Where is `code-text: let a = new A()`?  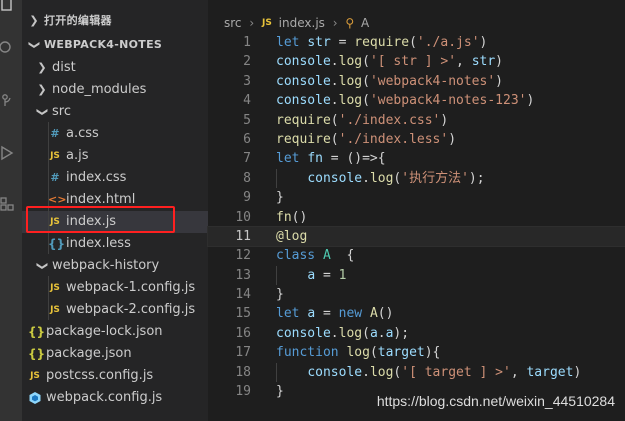
code-text: let a = new A() is located at coordinates (335, 314).